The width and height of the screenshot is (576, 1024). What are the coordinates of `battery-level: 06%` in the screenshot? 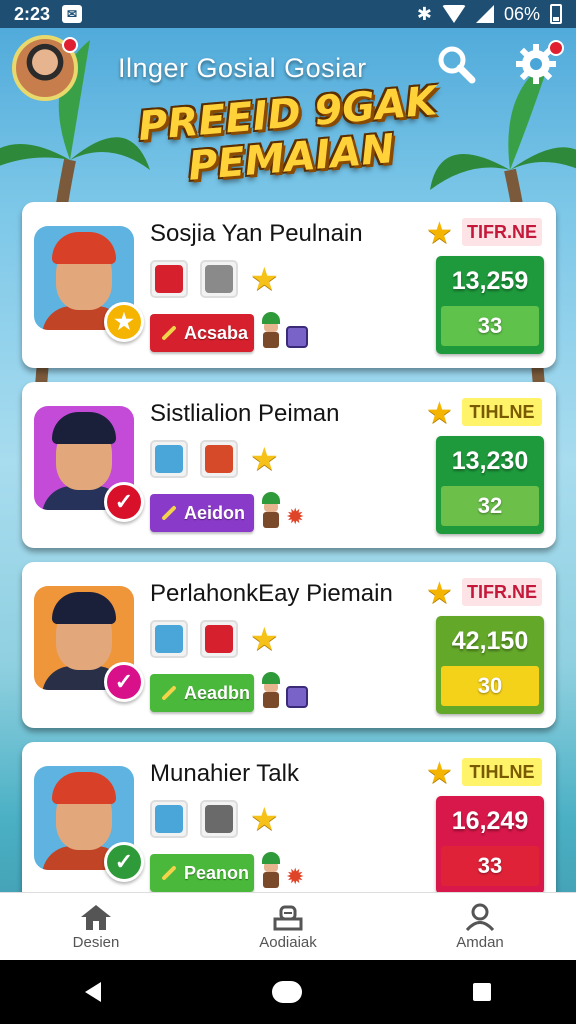 It's located at (521, 13).